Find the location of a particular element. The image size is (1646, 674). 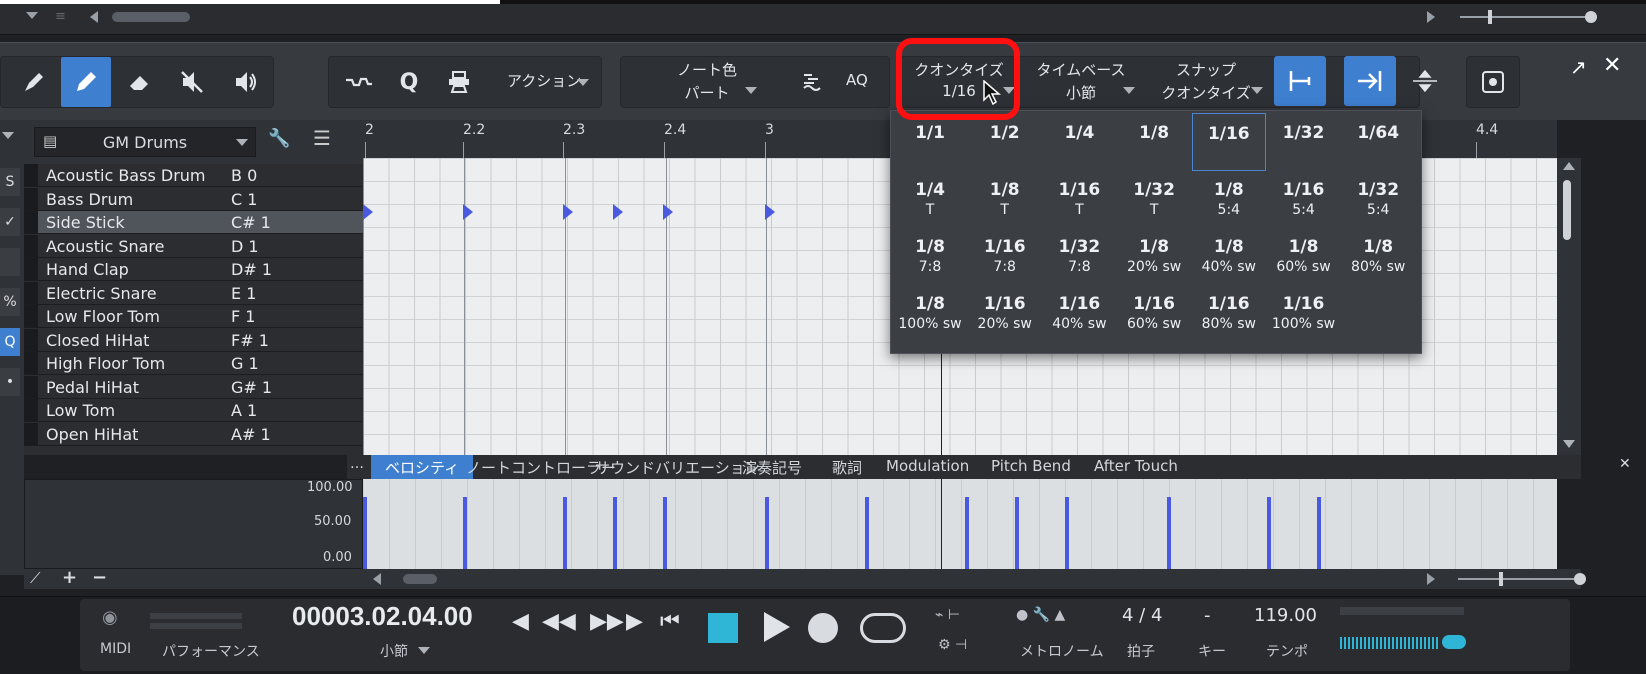

list-view-icon: ☰ is located at coordinates (322, 138).